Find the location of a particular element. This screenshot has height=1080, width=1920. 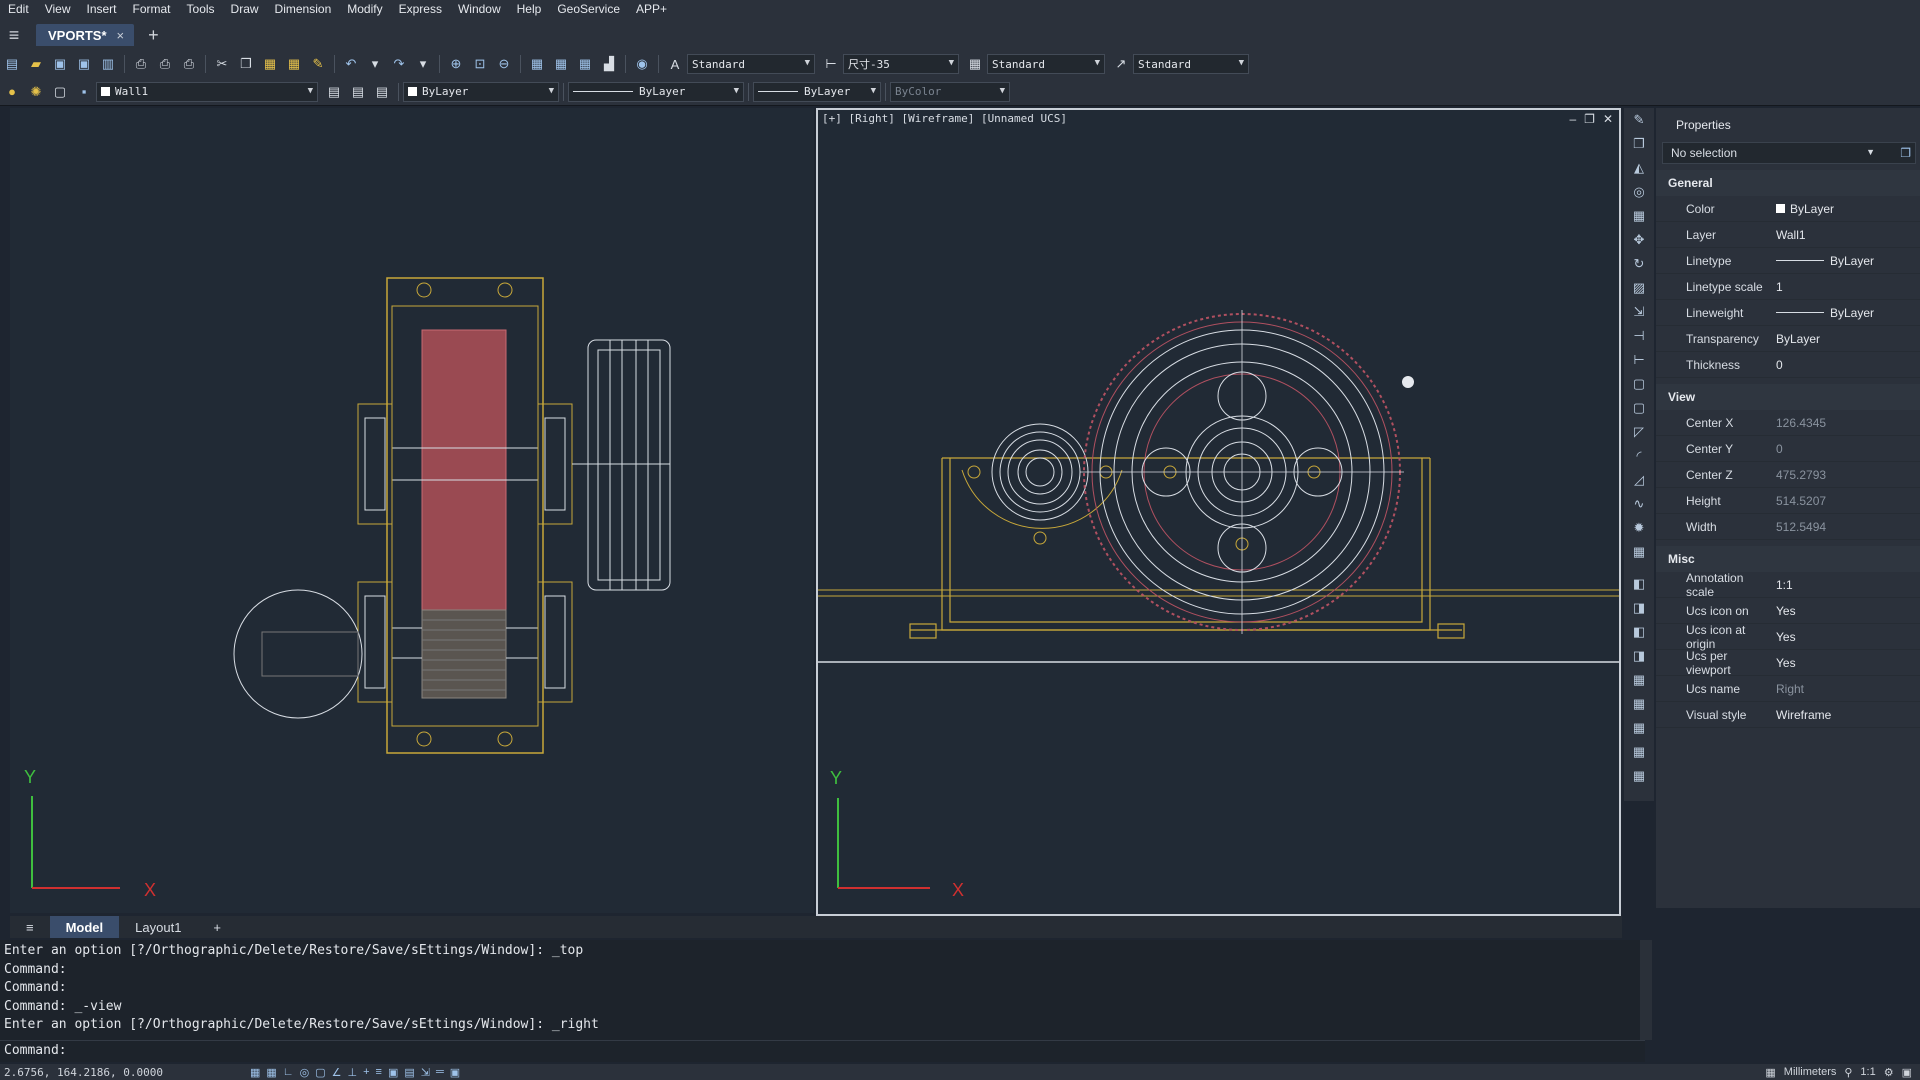

color-select: ByLayer ▼ is located at coordinates (481, 91).